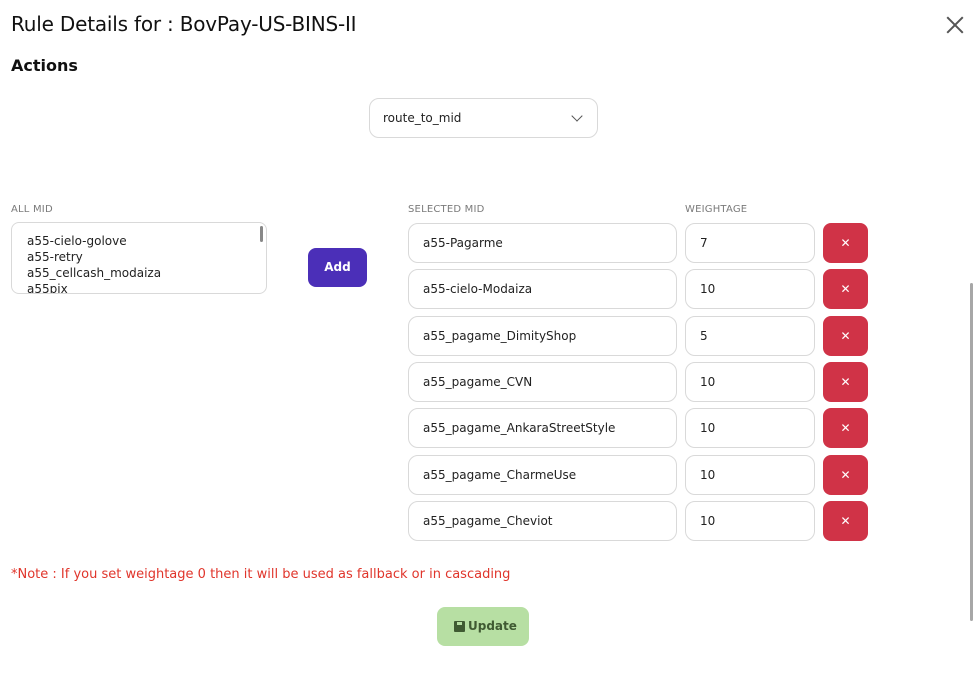 This screenshot has width=974, height=691. Describe the element at coordinates (55, 257) in the screenshot. I see `all-mid-option: a55-retry` at that location.